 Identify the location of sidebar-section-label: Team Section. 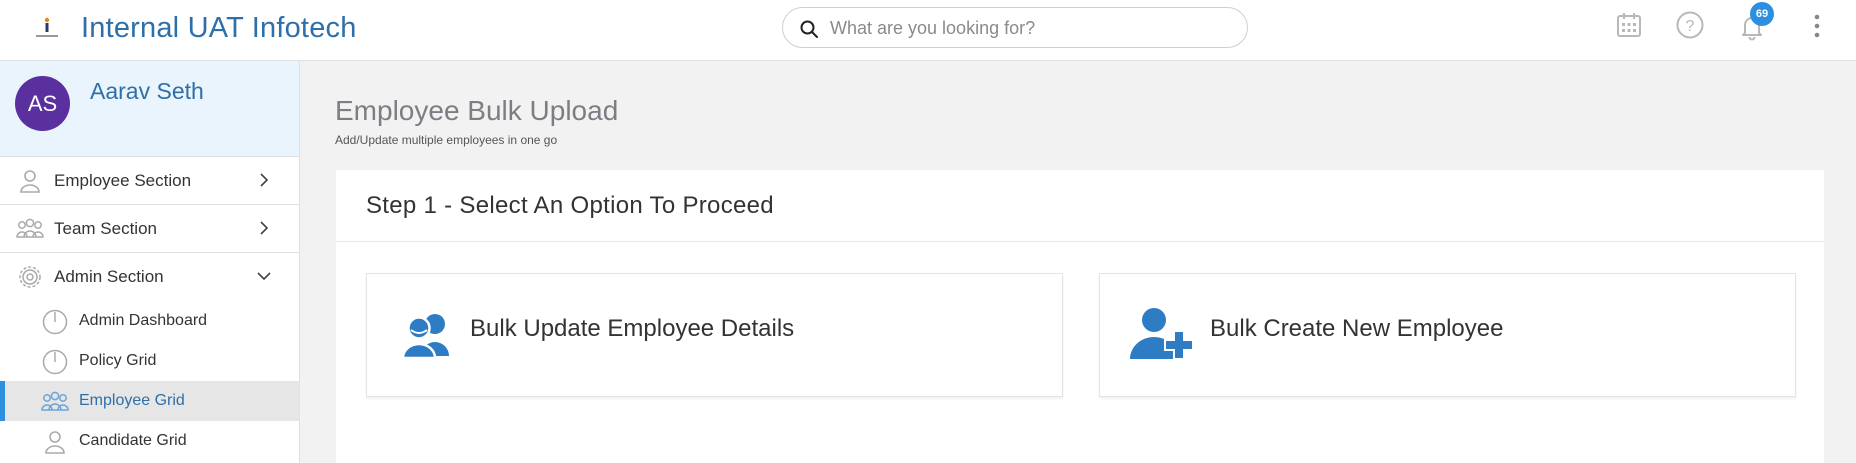
(105, 228).